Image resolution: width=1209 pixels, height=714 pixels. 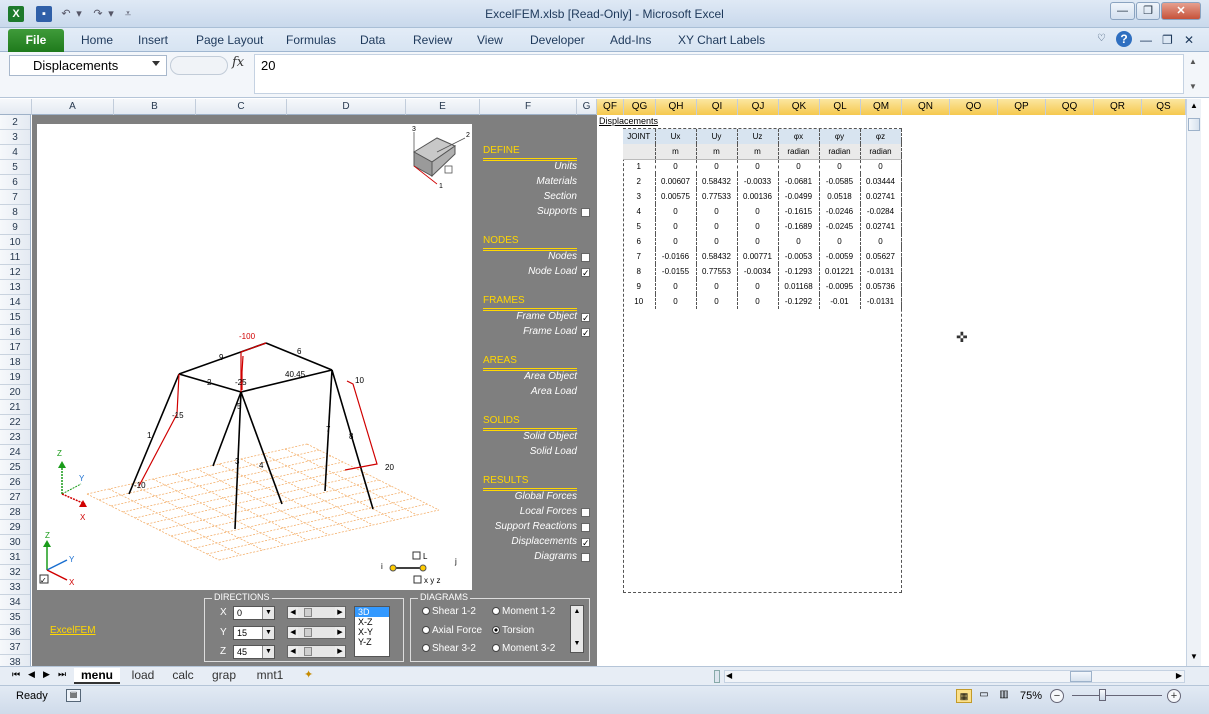 I want to click on menu-item-frame-load: Frame Load, so click(x=550, y=331).